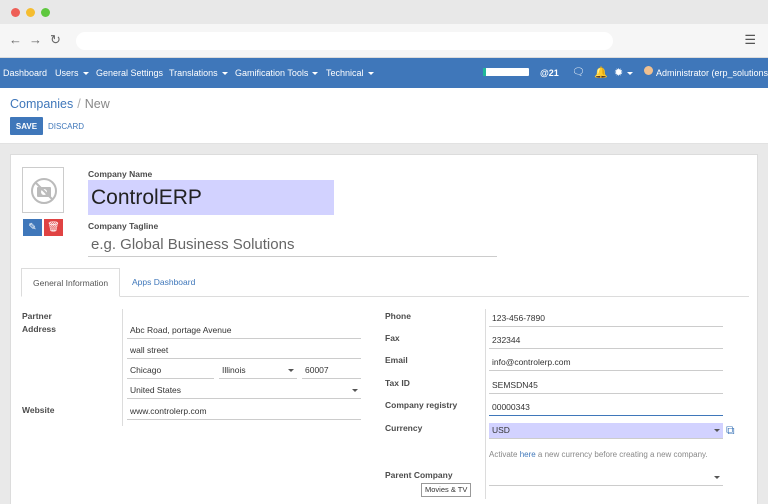 The height and width of the screenshot is (504, 768). Describe the element at coordinates (384, 116) in the screenshot. I see `control-panel: Companies / New SAVE DISCARD` at that location.